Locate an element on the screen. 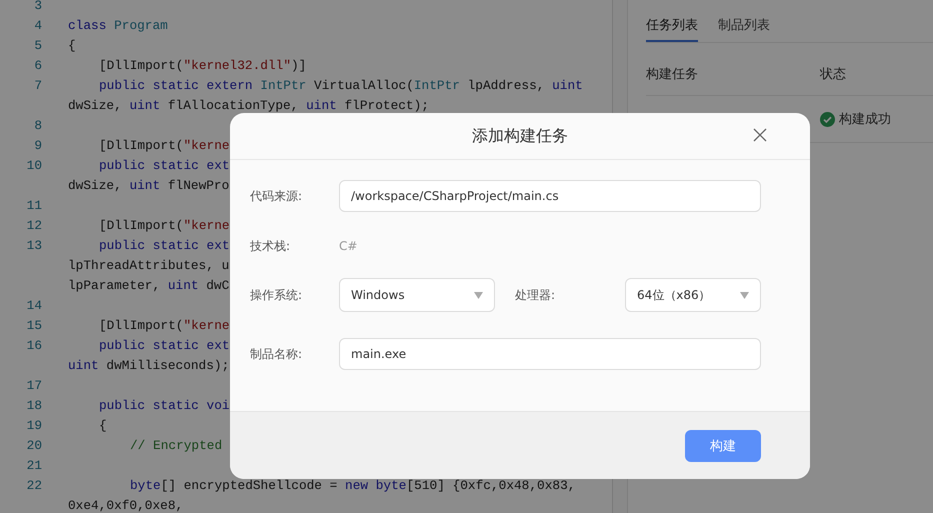  field-label: 处理器: is located at coordinates (535, 295).